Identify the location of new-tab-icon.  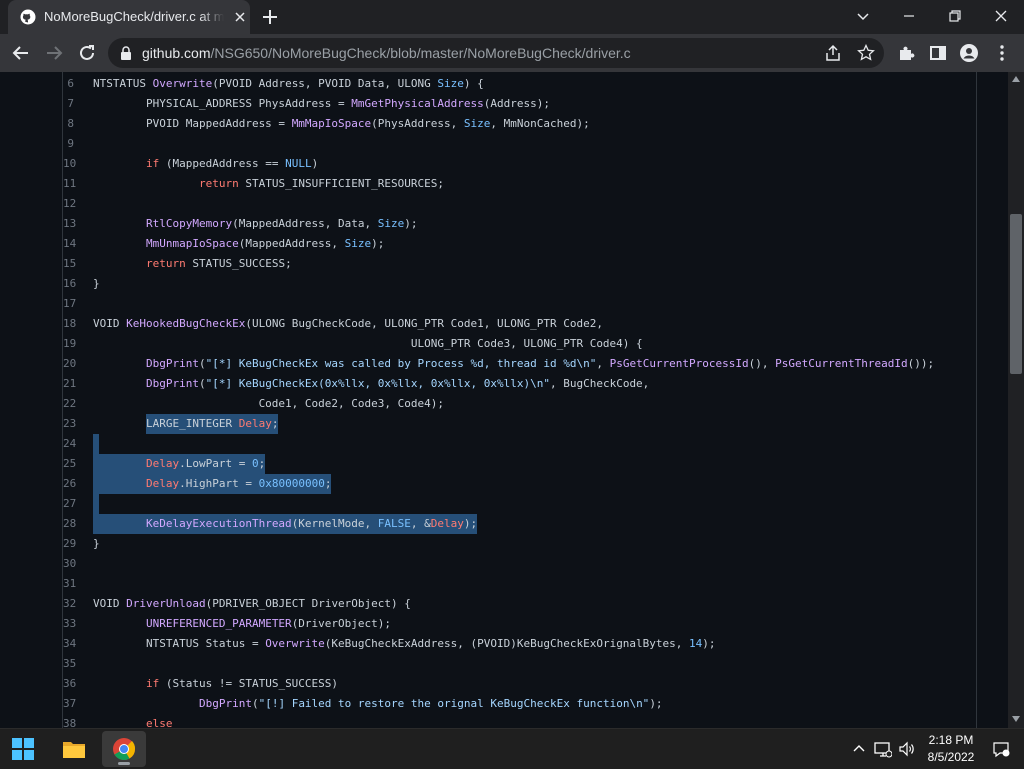
(270, 17).